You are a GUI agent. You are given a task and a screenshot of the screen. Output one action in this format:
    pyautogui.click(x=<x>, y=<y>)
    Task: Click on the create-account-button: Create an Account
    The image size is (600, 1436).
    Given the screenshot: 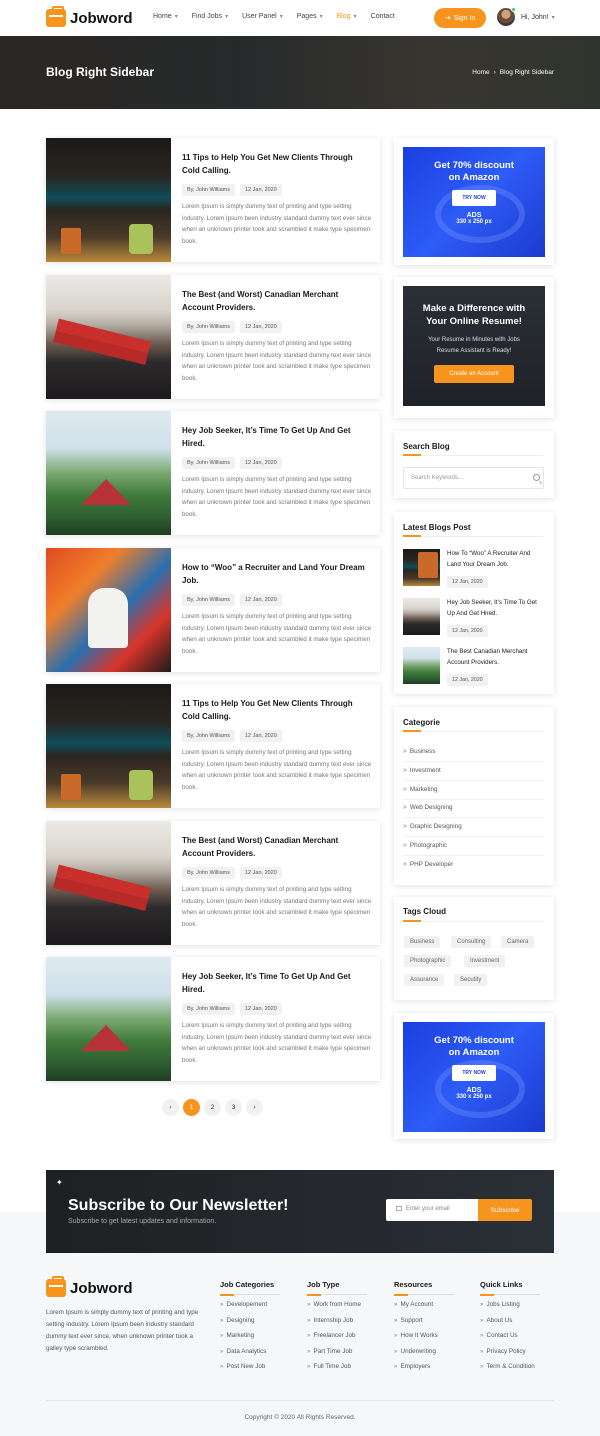 What is the action you would take?
    pyautogui.click(x=474, y=374)
    